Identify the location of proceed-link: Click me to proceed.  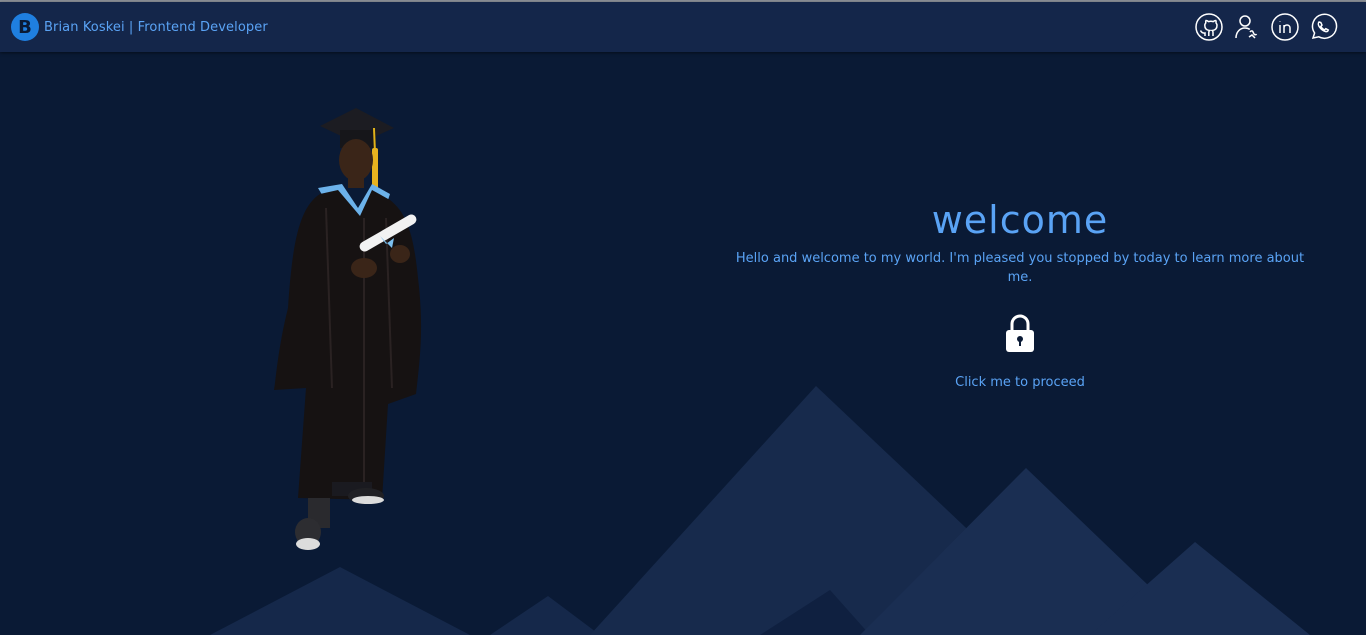
(1020, 382).